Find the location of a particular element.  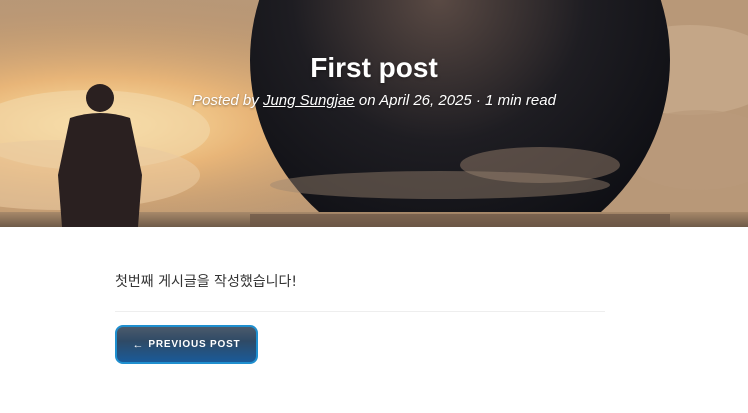

previous-post-button: ← PREVIOUS POST is located at coordinates (186, 344).